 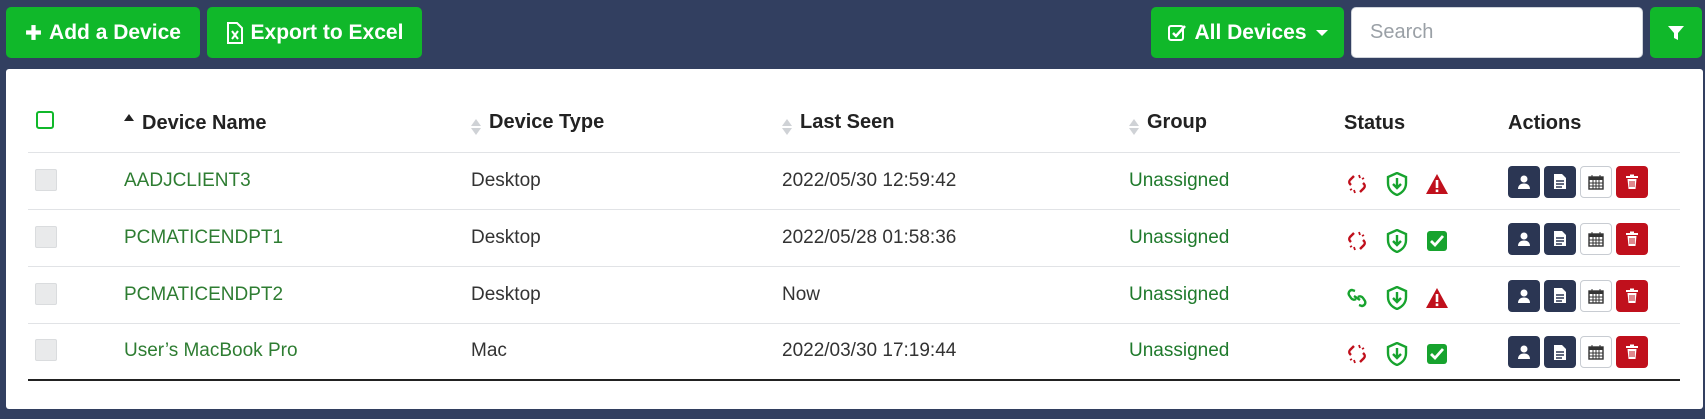 I want to click on column-last-seen: Last Seen, so click(x=955, y=122).